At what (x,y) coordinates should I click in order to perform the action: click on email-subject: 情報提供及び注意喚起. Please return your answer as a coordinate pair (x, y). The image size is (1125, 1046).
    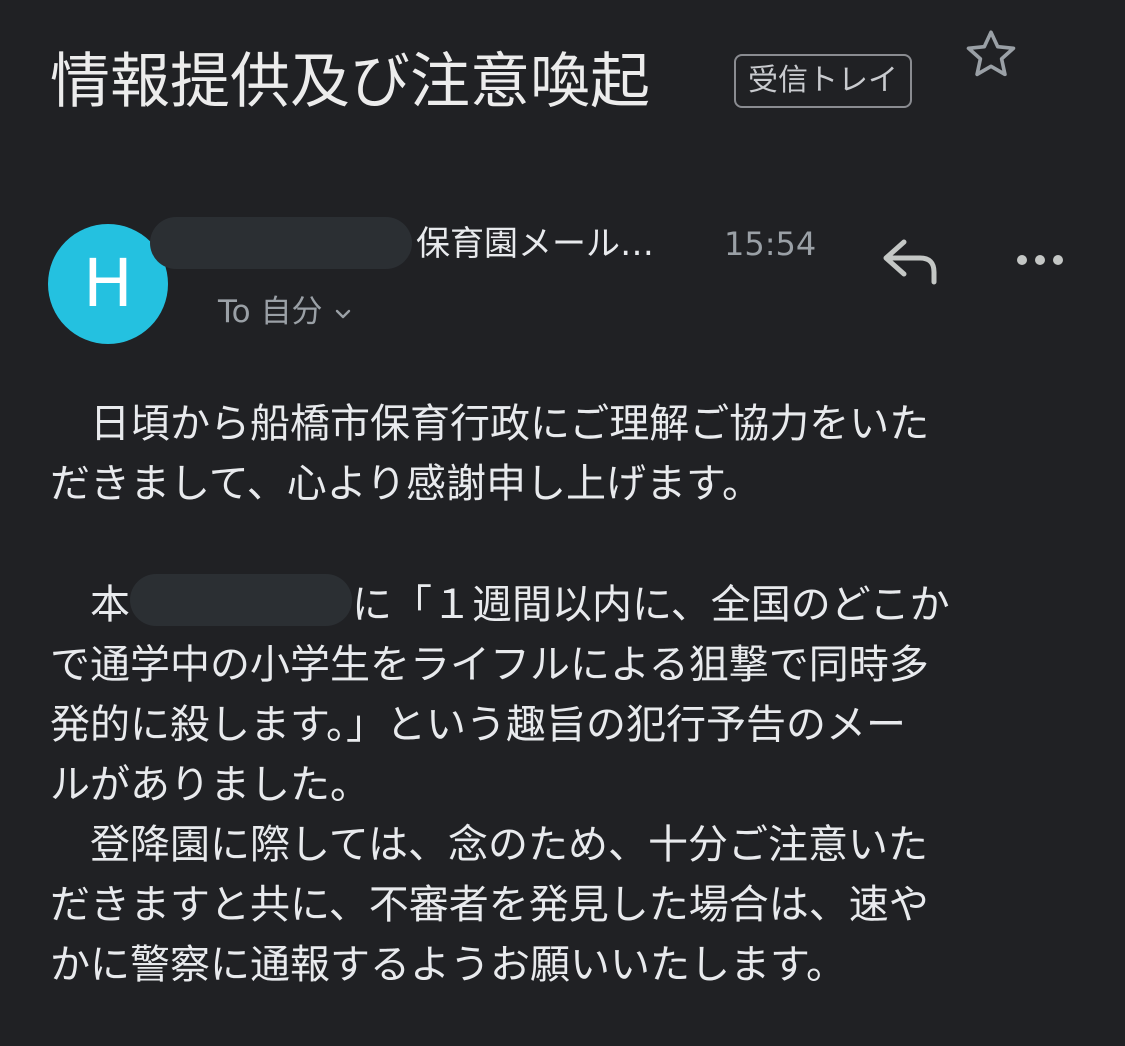
    Looking at the image, I should click on (350, 82).